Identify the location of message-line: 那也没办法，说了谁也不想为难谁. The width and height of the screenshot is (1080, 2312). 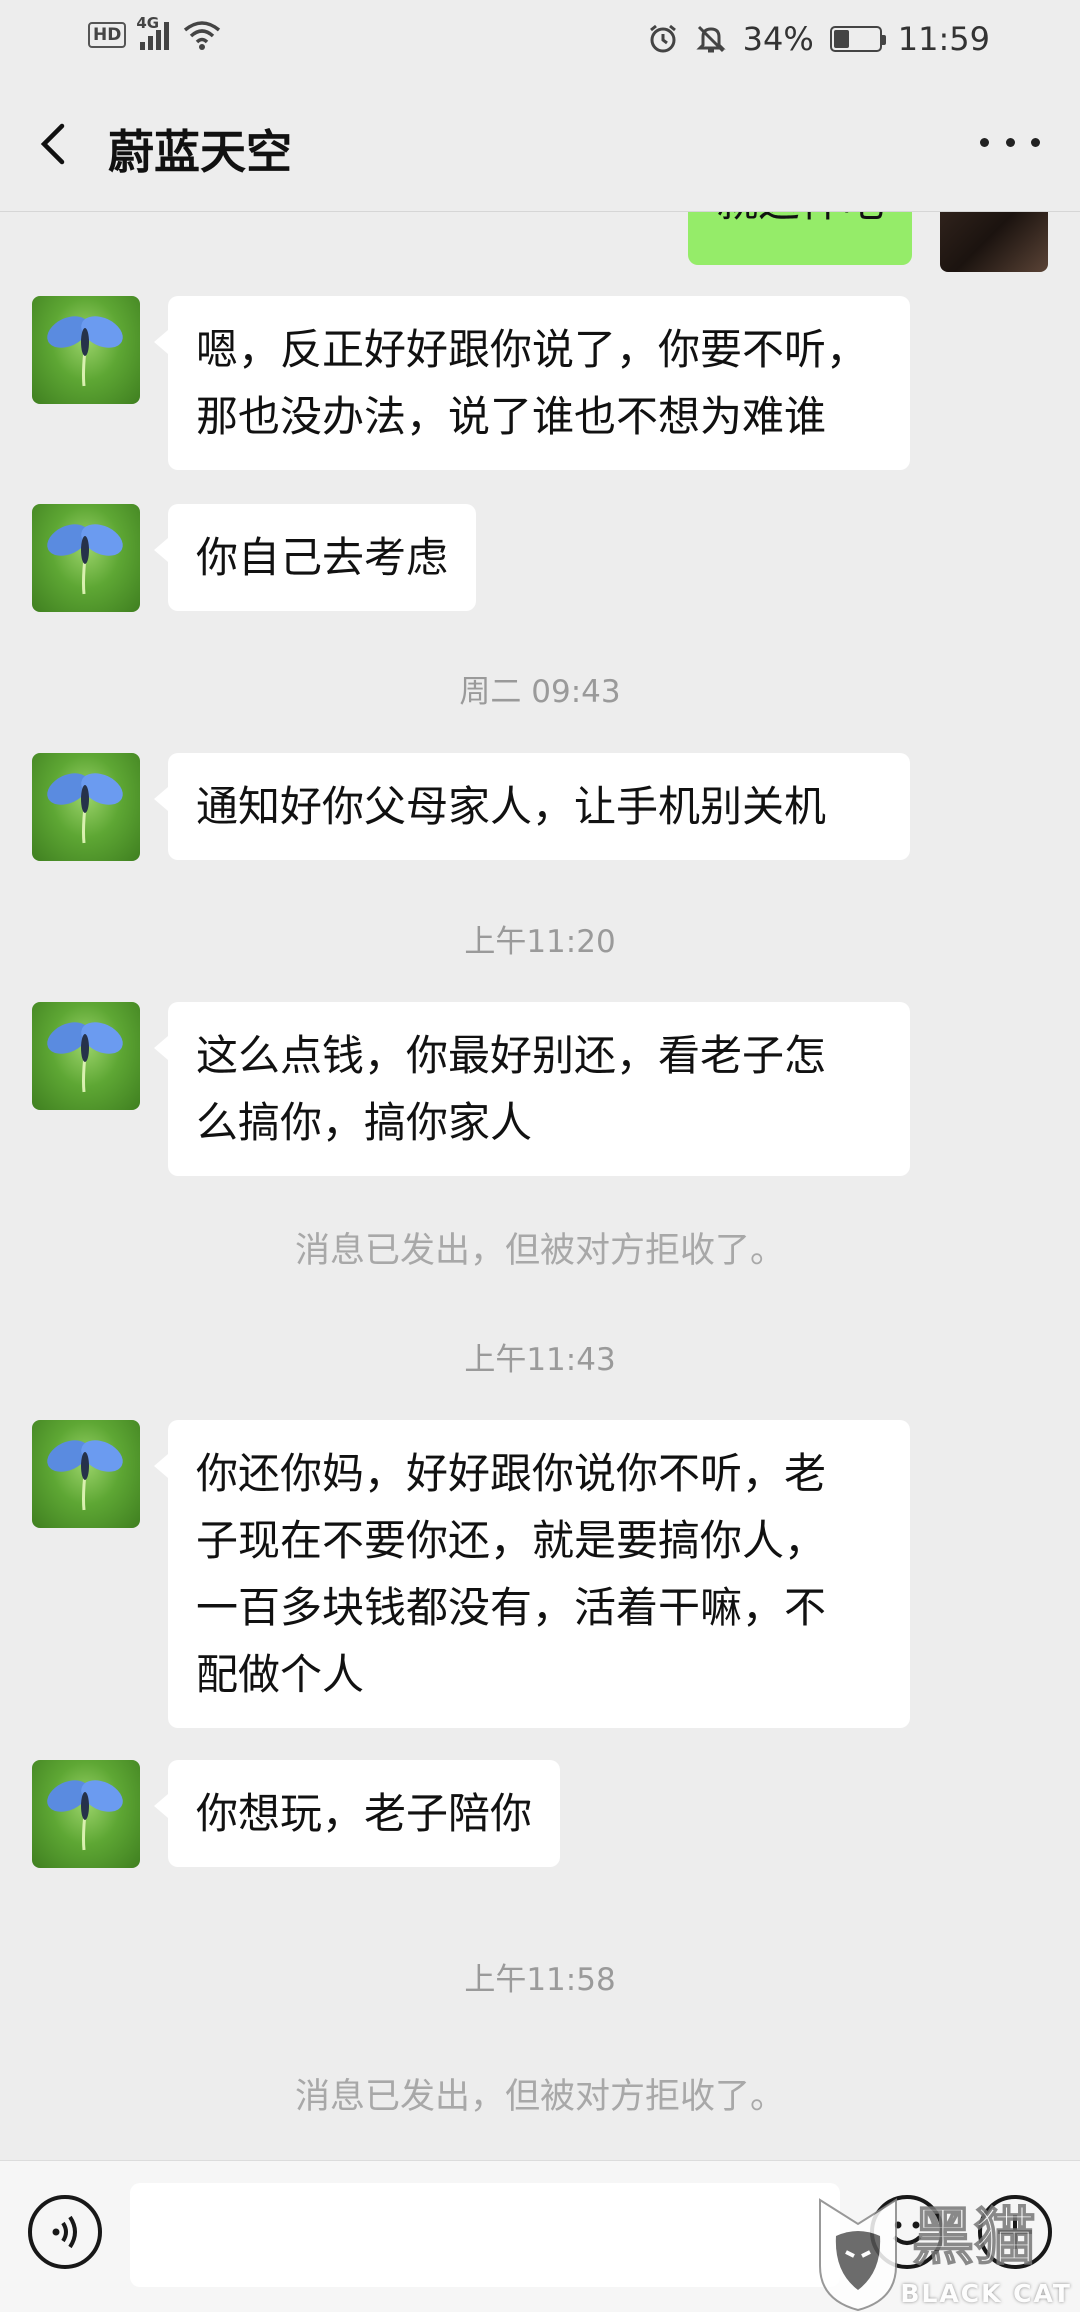
(511, 416).